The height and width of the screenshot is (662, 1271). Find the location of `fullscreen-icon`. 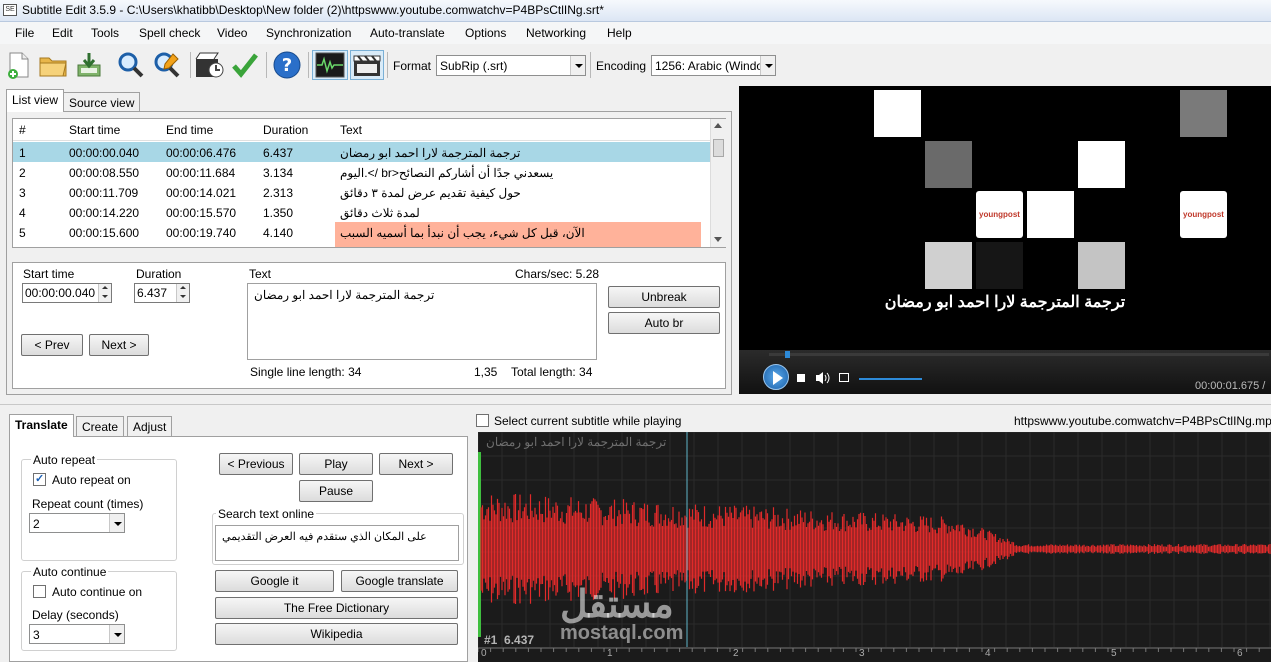

fullscreen-icon is located at coordinates (844, 377).